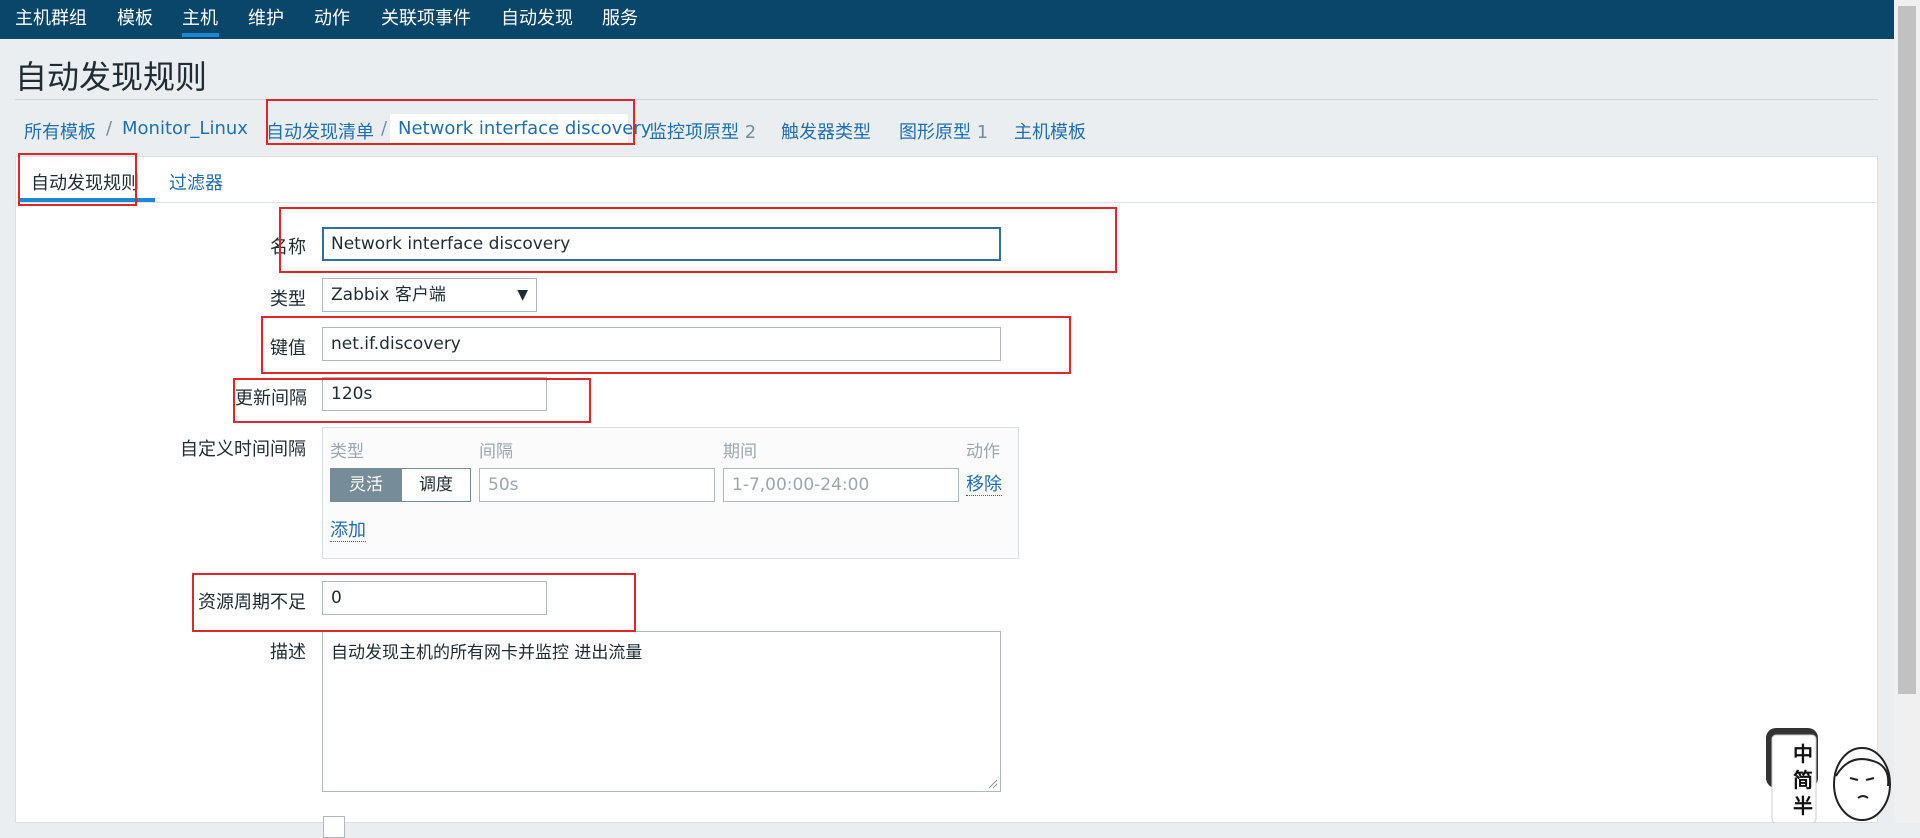 Image resolution: width=1920 pixels, height=838 pixels. I want to click on custom-intervals-col-action: 动作, so click(983, 452).